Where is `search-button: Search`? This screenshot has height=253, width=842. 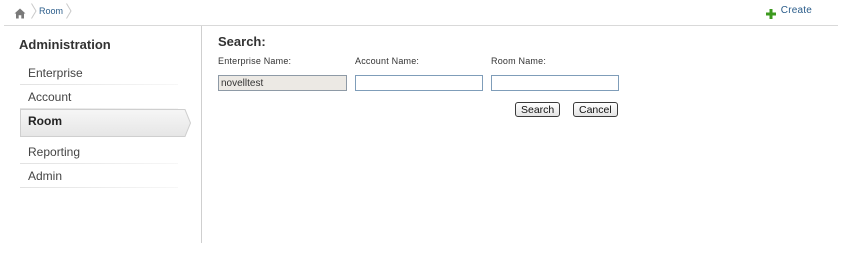
search-button: Search is located at coordinates (538, 109).